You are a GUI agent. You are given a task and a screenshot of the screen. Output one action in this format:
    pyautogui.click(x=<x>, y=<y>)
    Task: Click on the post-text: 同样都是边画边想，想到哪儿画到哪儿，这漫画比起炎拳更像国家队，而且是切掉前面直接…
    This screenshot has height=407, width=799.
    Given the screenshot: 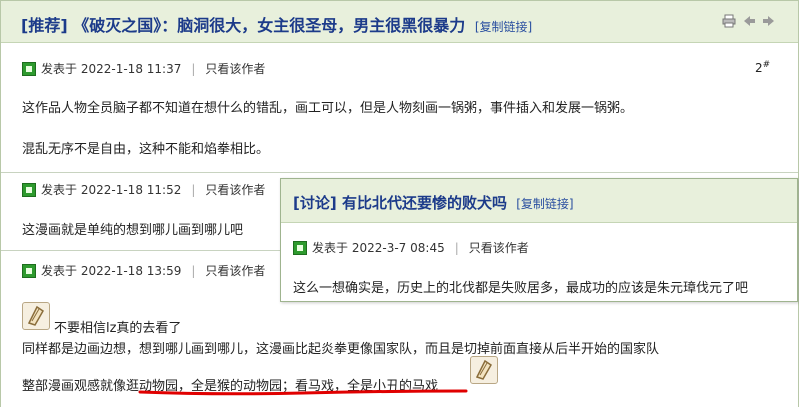 What is the action you would take?
    pyautogui.click(x=341, y=349)
    